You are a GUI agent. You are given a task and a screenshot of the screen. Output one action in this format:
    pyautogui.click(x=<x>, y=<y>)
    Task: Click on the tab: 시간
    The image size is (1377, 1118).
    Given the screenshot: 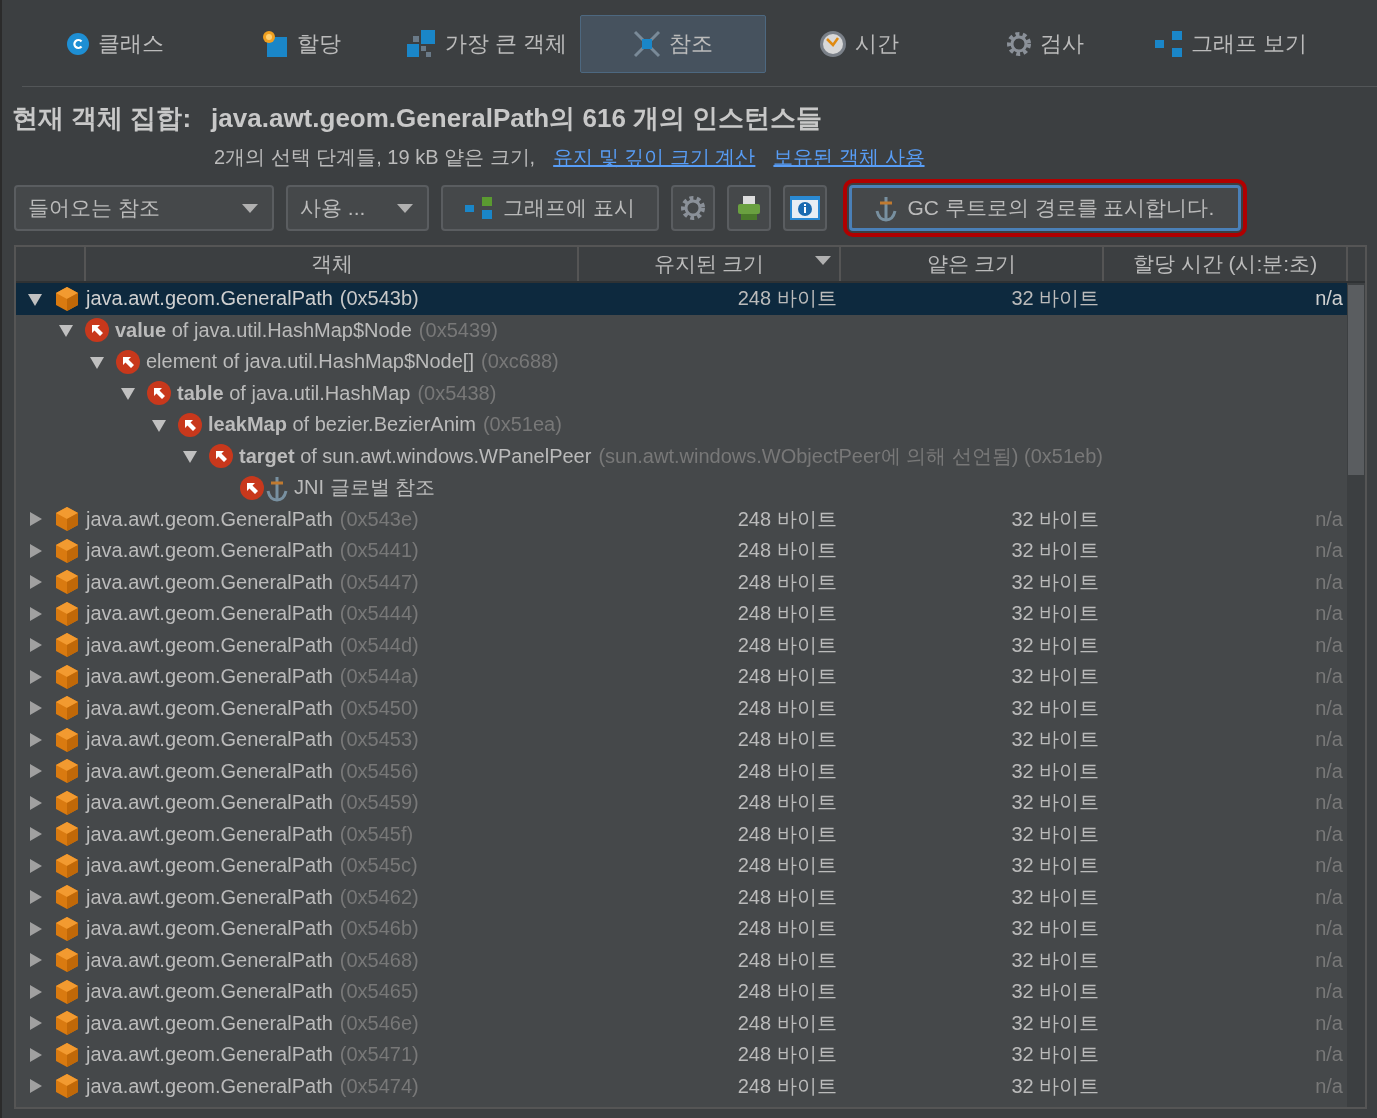 What is the action you would take?
    pyautogui.click(x=859, y=44)
    